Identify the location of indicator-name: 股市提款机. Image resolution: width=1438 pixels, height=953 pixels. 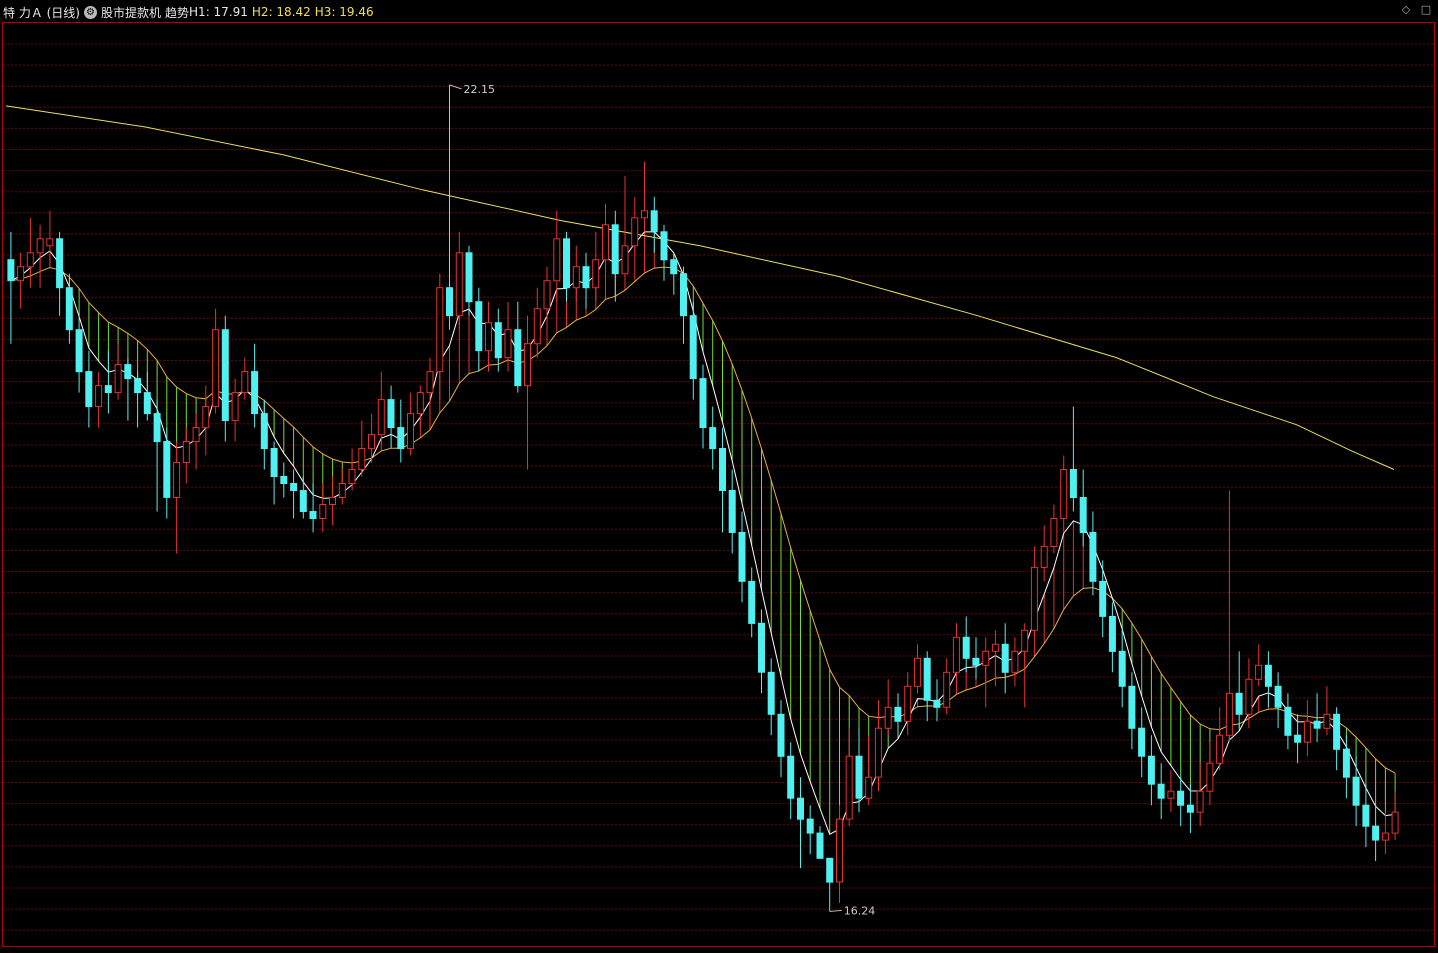
(131, 12).